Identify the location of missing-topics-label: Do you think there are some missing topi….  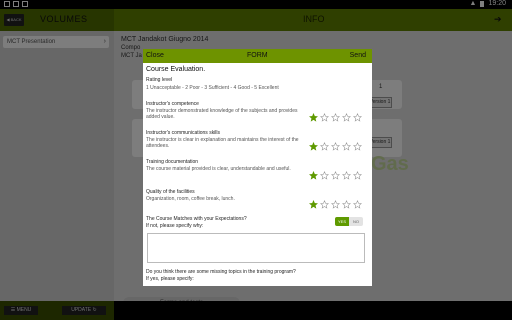
(221, 272).